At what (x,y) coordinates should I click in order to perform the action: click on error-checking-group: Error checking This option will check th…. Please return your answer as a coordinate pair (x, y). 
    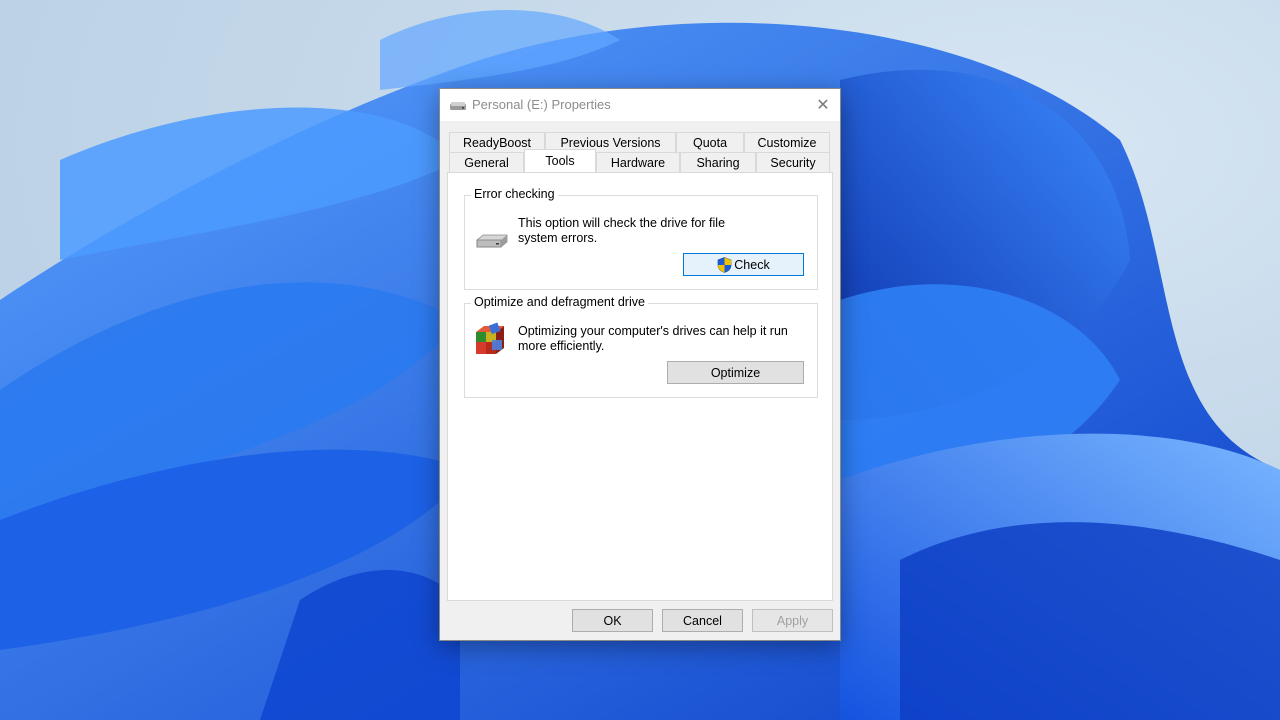
    Looking at the image, I should click on (641, 238).